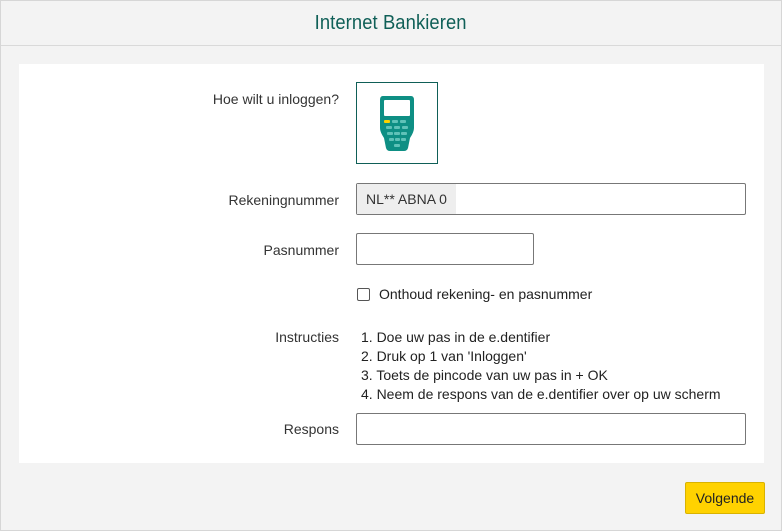 This screenshot has height=531, width=782. I want to click on remember-checkbox-row: Onthoud rekening- en pasnummer, so click(474, 294).